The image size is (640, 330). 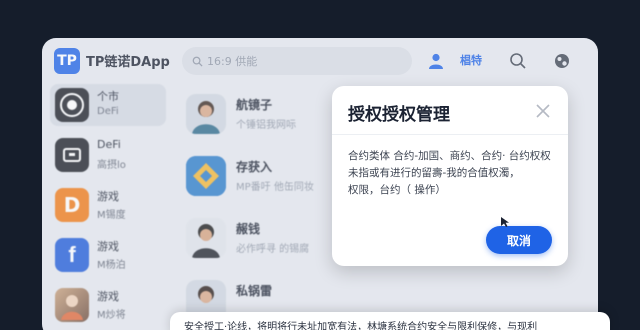 I want to click on bottom-notice: 安全授工·论线，将明将行未址加宽有法，林塘系统合约安全与限利保修，与现利, so click(x=390, y=321).